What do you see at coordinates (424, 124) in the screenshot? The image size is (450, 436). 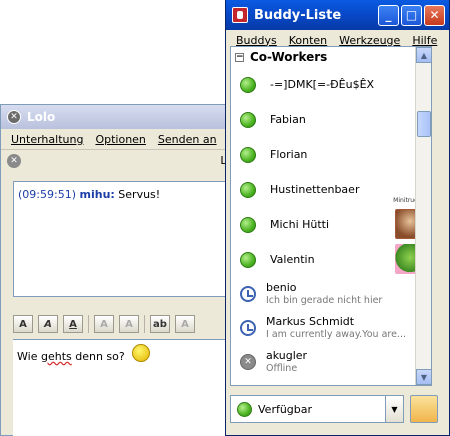 I see `scroll-thumb` at bounding box center [424, 124].